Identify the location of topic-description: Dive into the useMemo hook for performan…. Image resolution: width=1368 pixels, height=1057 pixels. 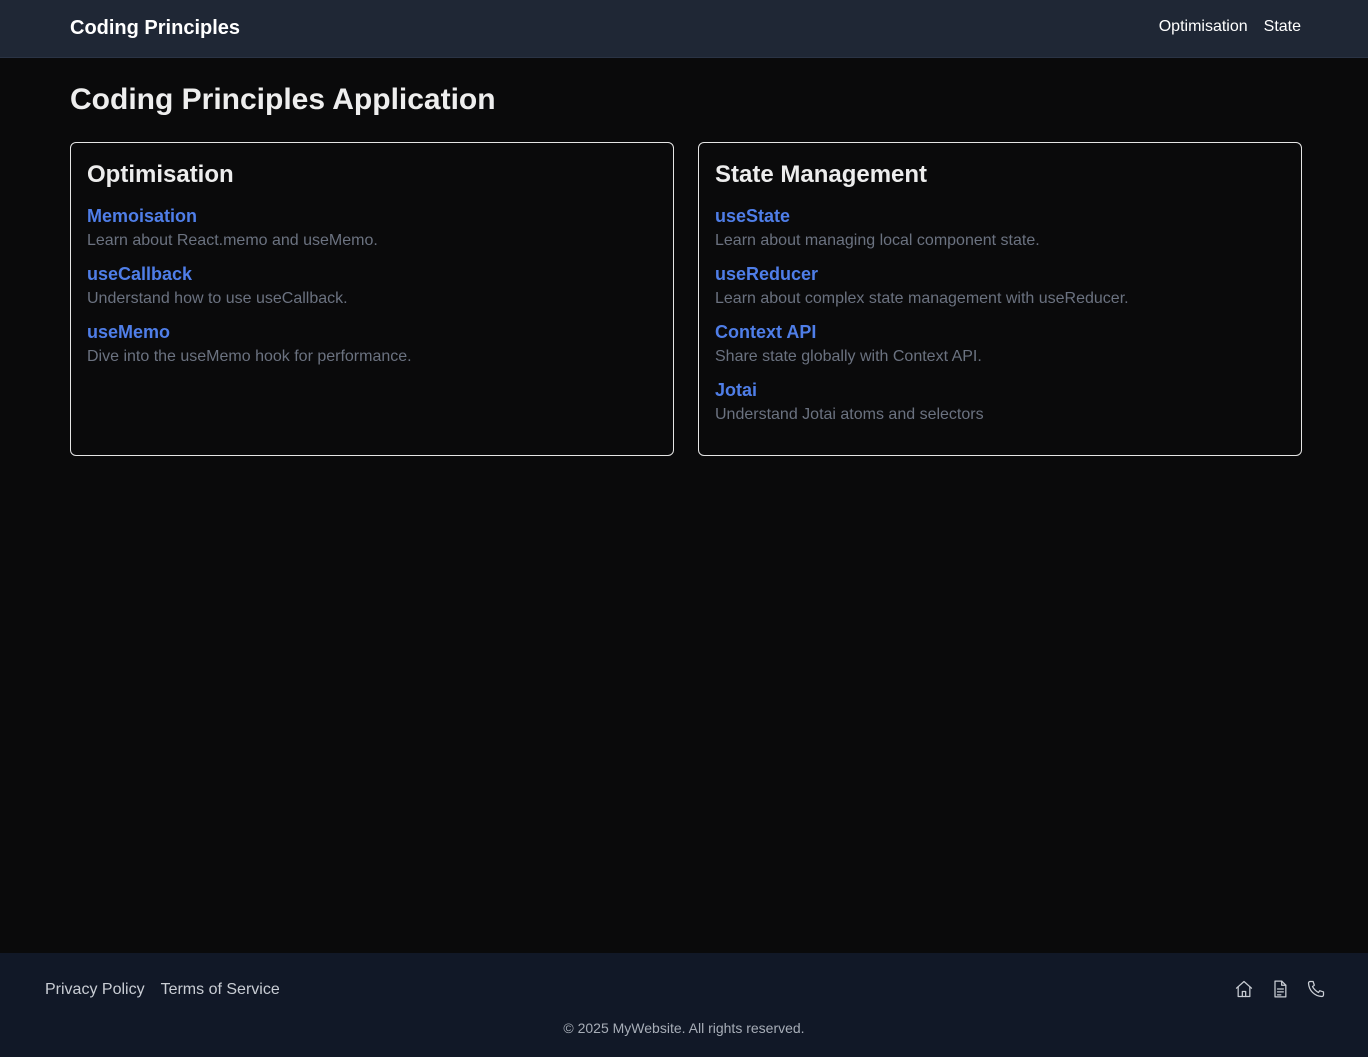
(249, 356).